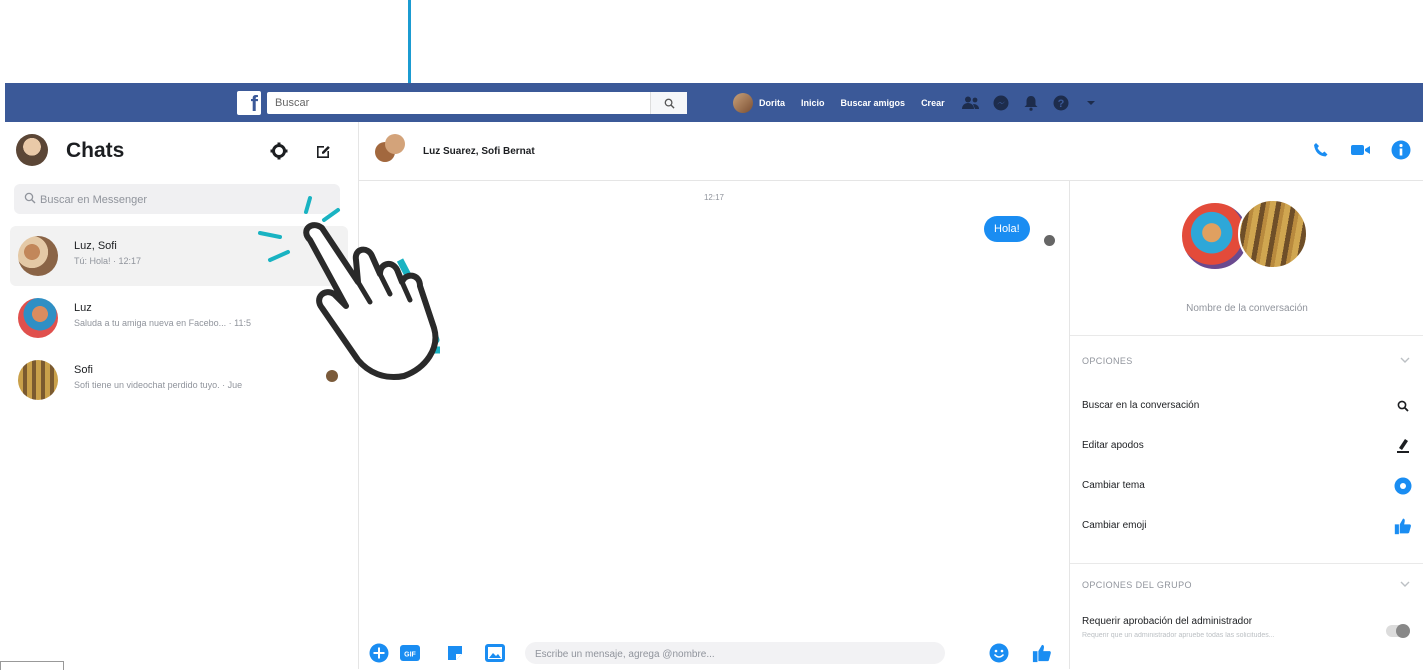 The image size is (1423, 670). I want to click on conversation-name-field: Nombre de la conversación, so click(1246, 308).